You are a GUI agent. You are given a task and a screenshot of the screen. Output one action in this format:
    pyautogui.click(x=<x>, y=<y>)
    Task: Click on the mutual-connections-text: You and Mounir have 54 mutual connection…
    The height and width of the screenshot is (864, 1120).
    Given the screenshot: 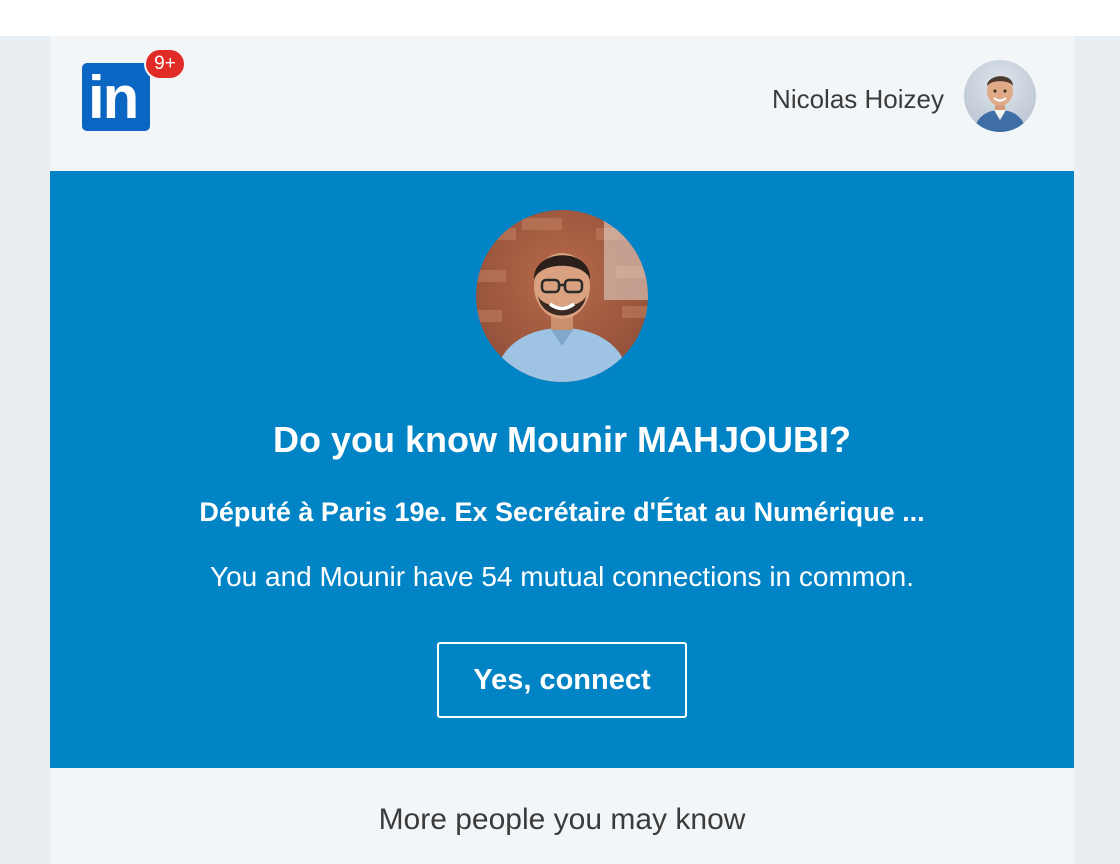 What is the action you would take?
    pyautogui.click(x=562, y=576)
    